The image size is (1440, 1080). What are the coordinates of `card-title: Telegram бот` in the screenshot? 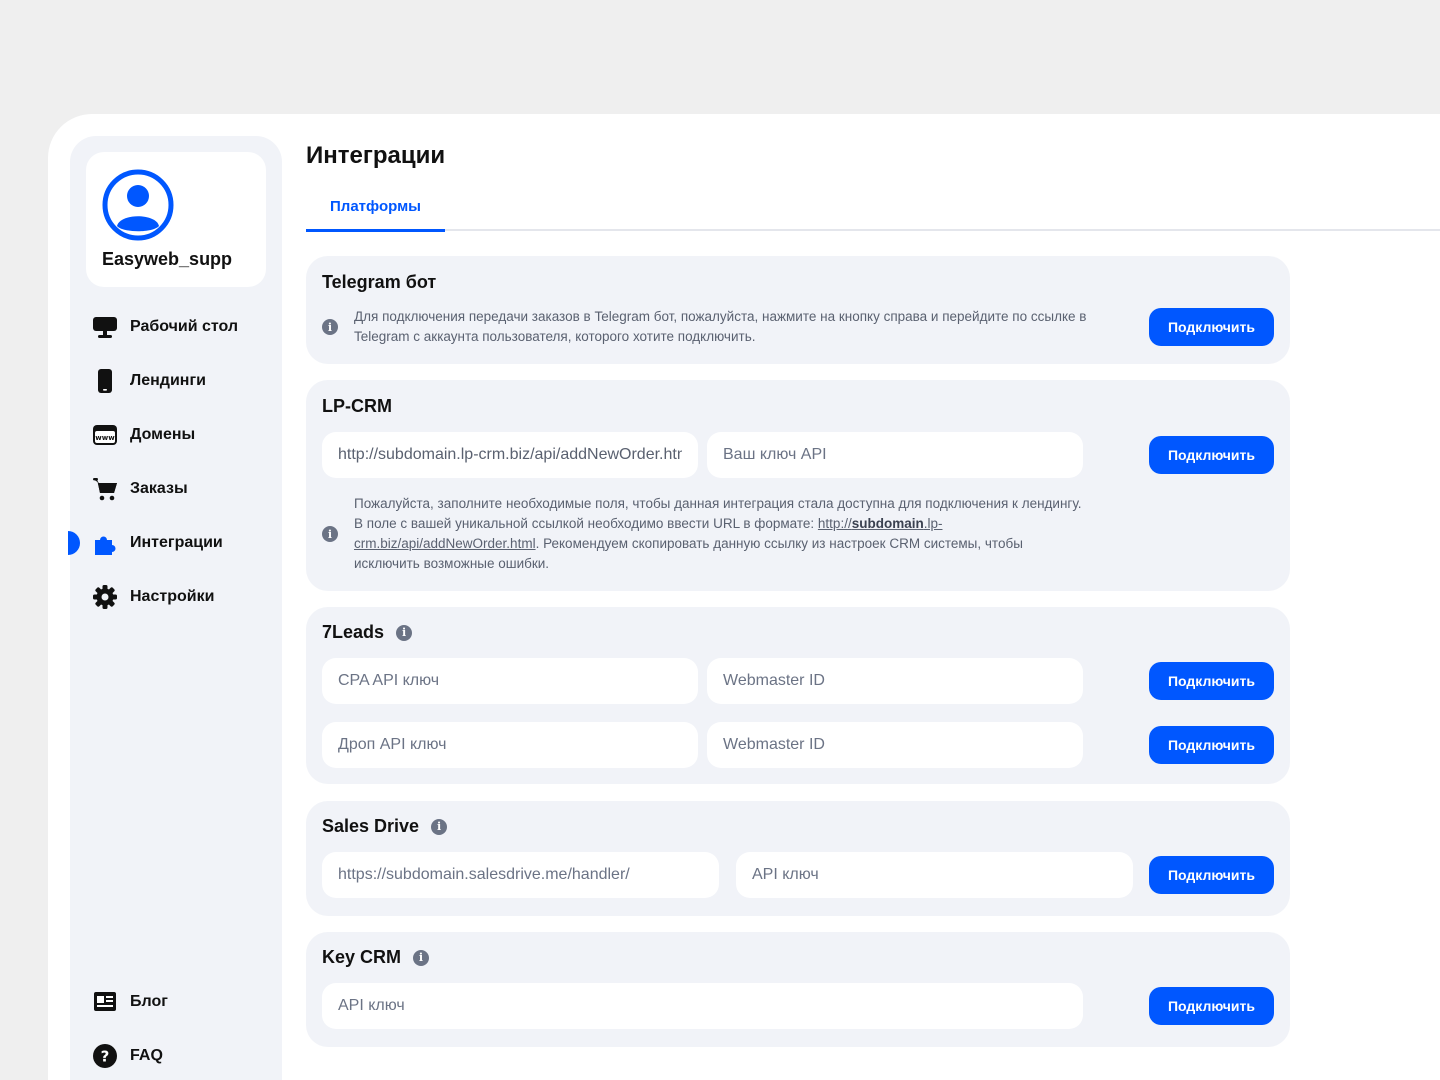 It's located at (379, 282).